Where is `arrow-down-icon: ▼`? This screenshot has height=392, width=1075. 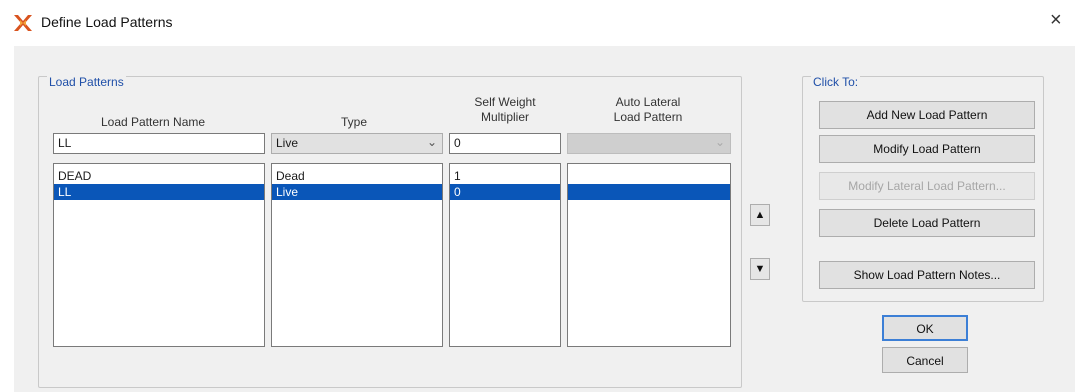 arrow-down-icon: ▼ is located at coordinates (760, 269).